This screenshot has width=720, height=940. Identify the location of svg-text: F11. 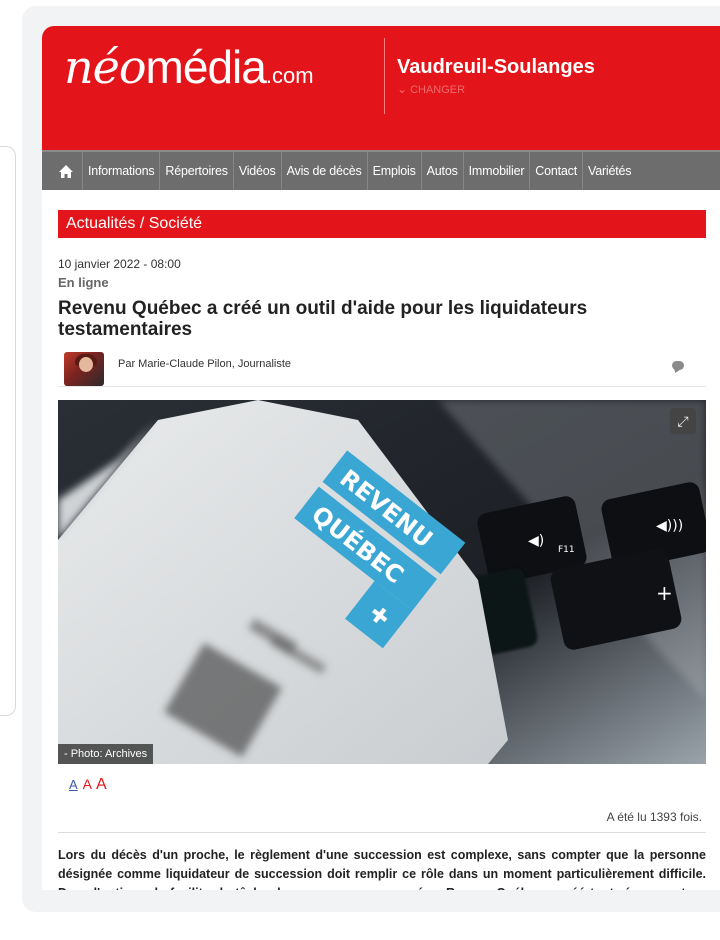
(566, 550).